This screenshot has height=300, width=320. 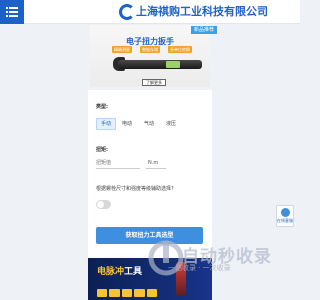 What do you see at coordinates (127, 12) in the screenshot?
I see `company-logo-icon` at bounding box center [127, 12].